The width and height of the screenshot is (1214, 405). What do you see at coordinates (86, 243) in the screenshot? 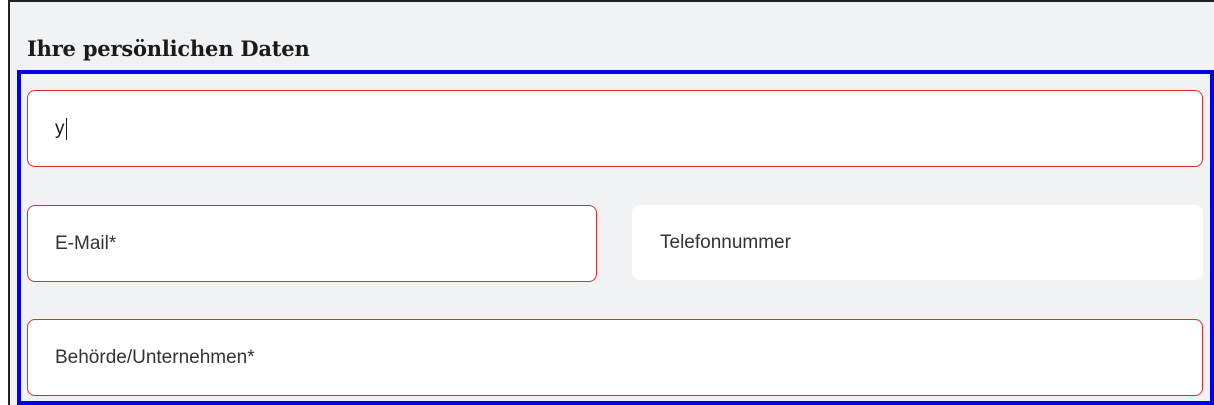
I see `email-field-placeholder: E-Mail*` at bounding box center [86, 243].